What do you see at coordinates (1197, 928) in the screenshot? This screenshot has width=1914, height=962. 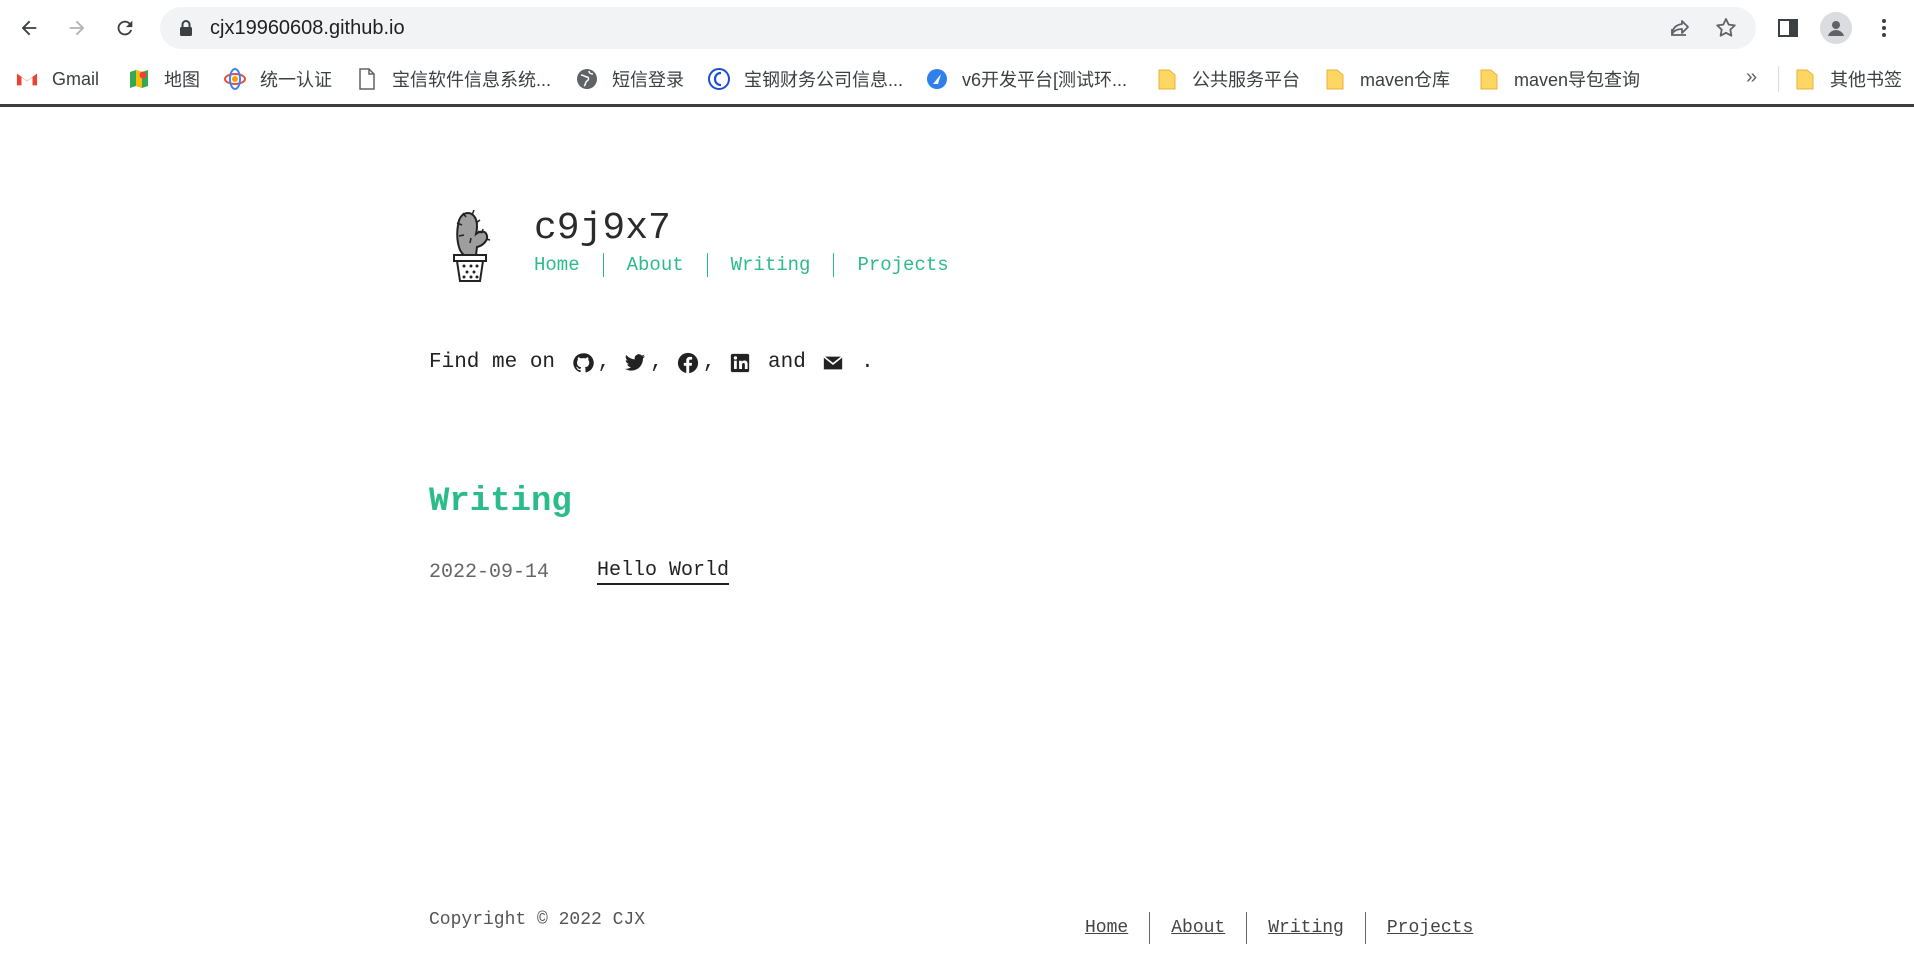 I see `footer-about-link: About` at bounding box center [1197, 928].